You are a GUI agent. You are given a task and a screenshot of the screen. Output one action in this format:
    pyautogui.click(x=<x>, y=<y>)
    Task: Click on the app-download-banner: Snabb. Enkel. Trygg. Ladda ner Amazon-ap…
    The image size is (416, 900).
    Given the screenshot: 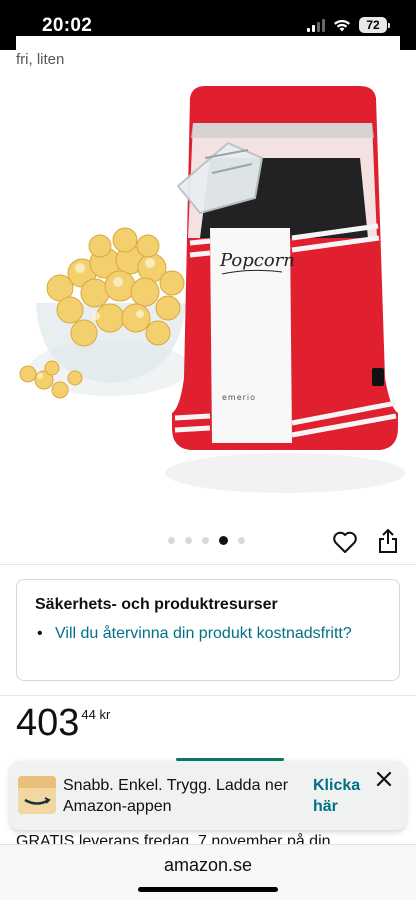 What is the action you would take?
    pyautogui.click(x=208, y=795)
    